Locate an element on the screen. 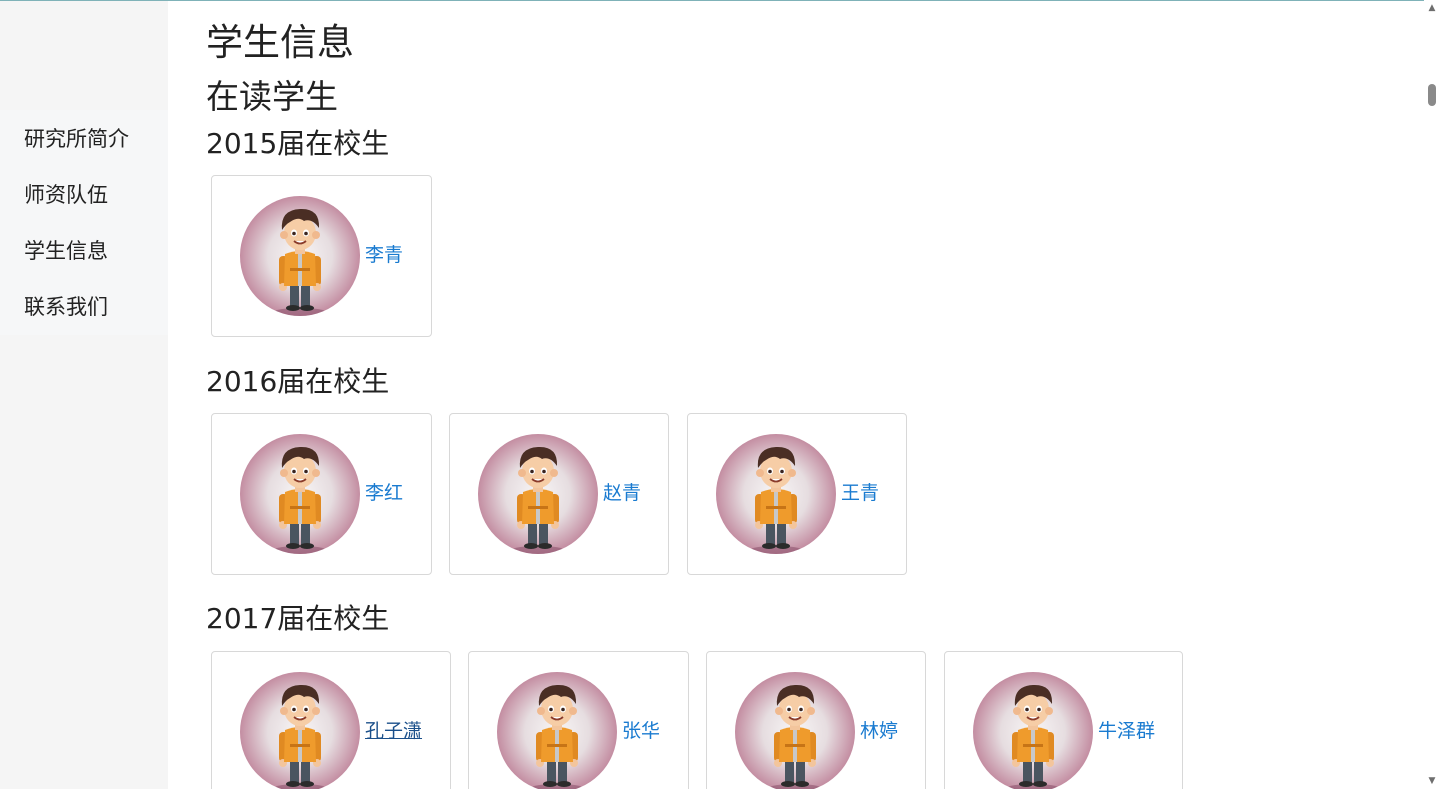  sidebar: 研究所简介 师资队伍 学生信息 联系我们 is located at coordinates (84, 395).